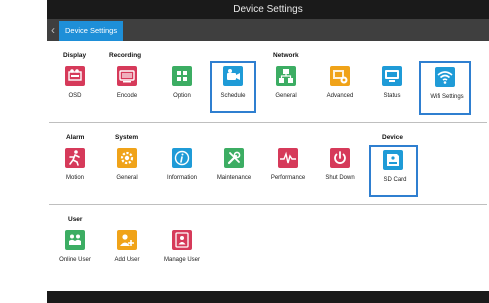  Describe the element at coordinates (445, 88) in the screenshot. I see `wifi-settings-button: Wifi Settings` at that location.